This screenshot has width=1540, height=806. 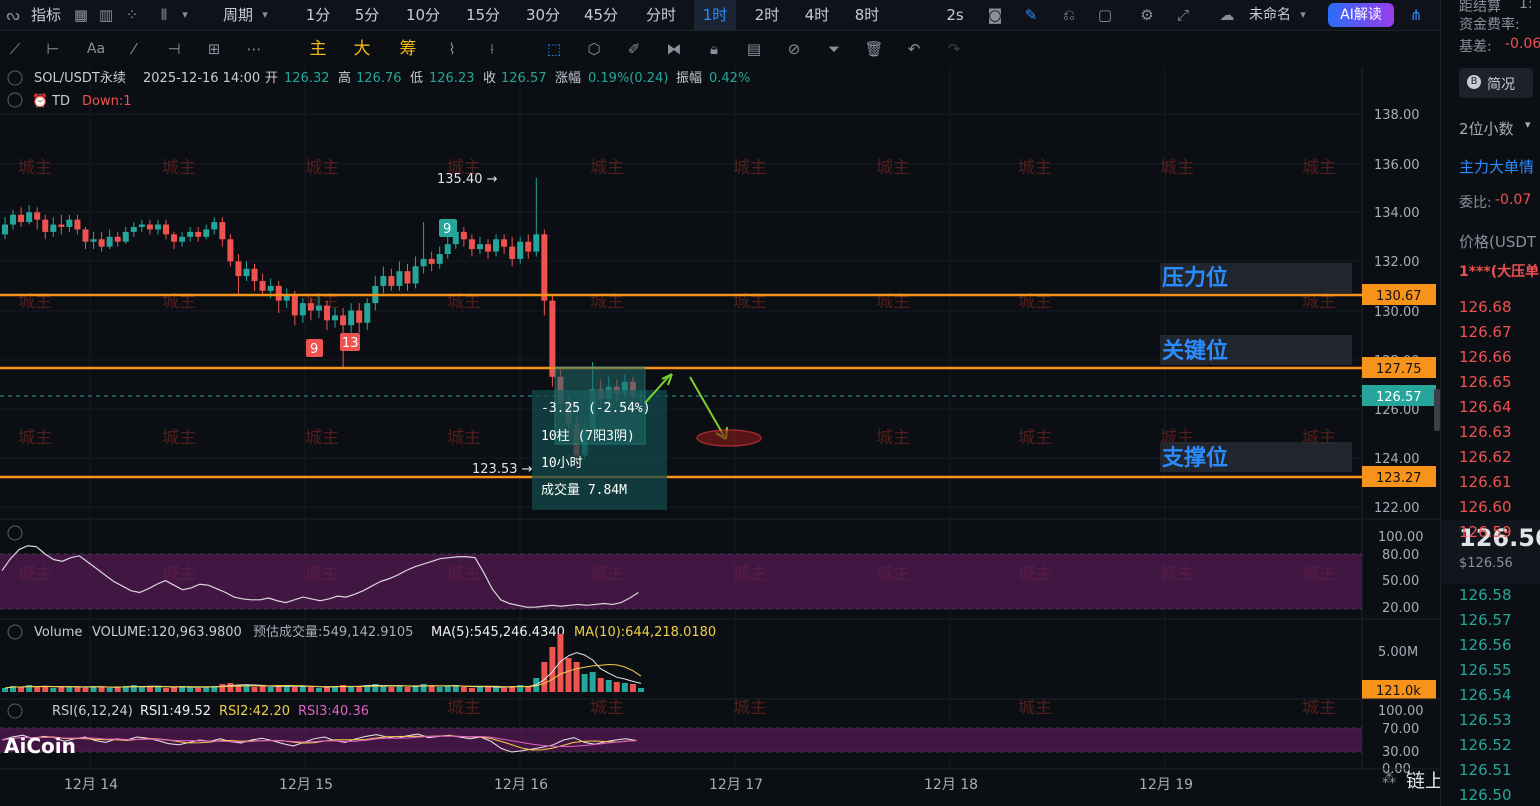 What do you see at coordinates (13, 15) in the screenshot?
I see `indicator-icon: ᔓ` at bounding box center [13, 15].